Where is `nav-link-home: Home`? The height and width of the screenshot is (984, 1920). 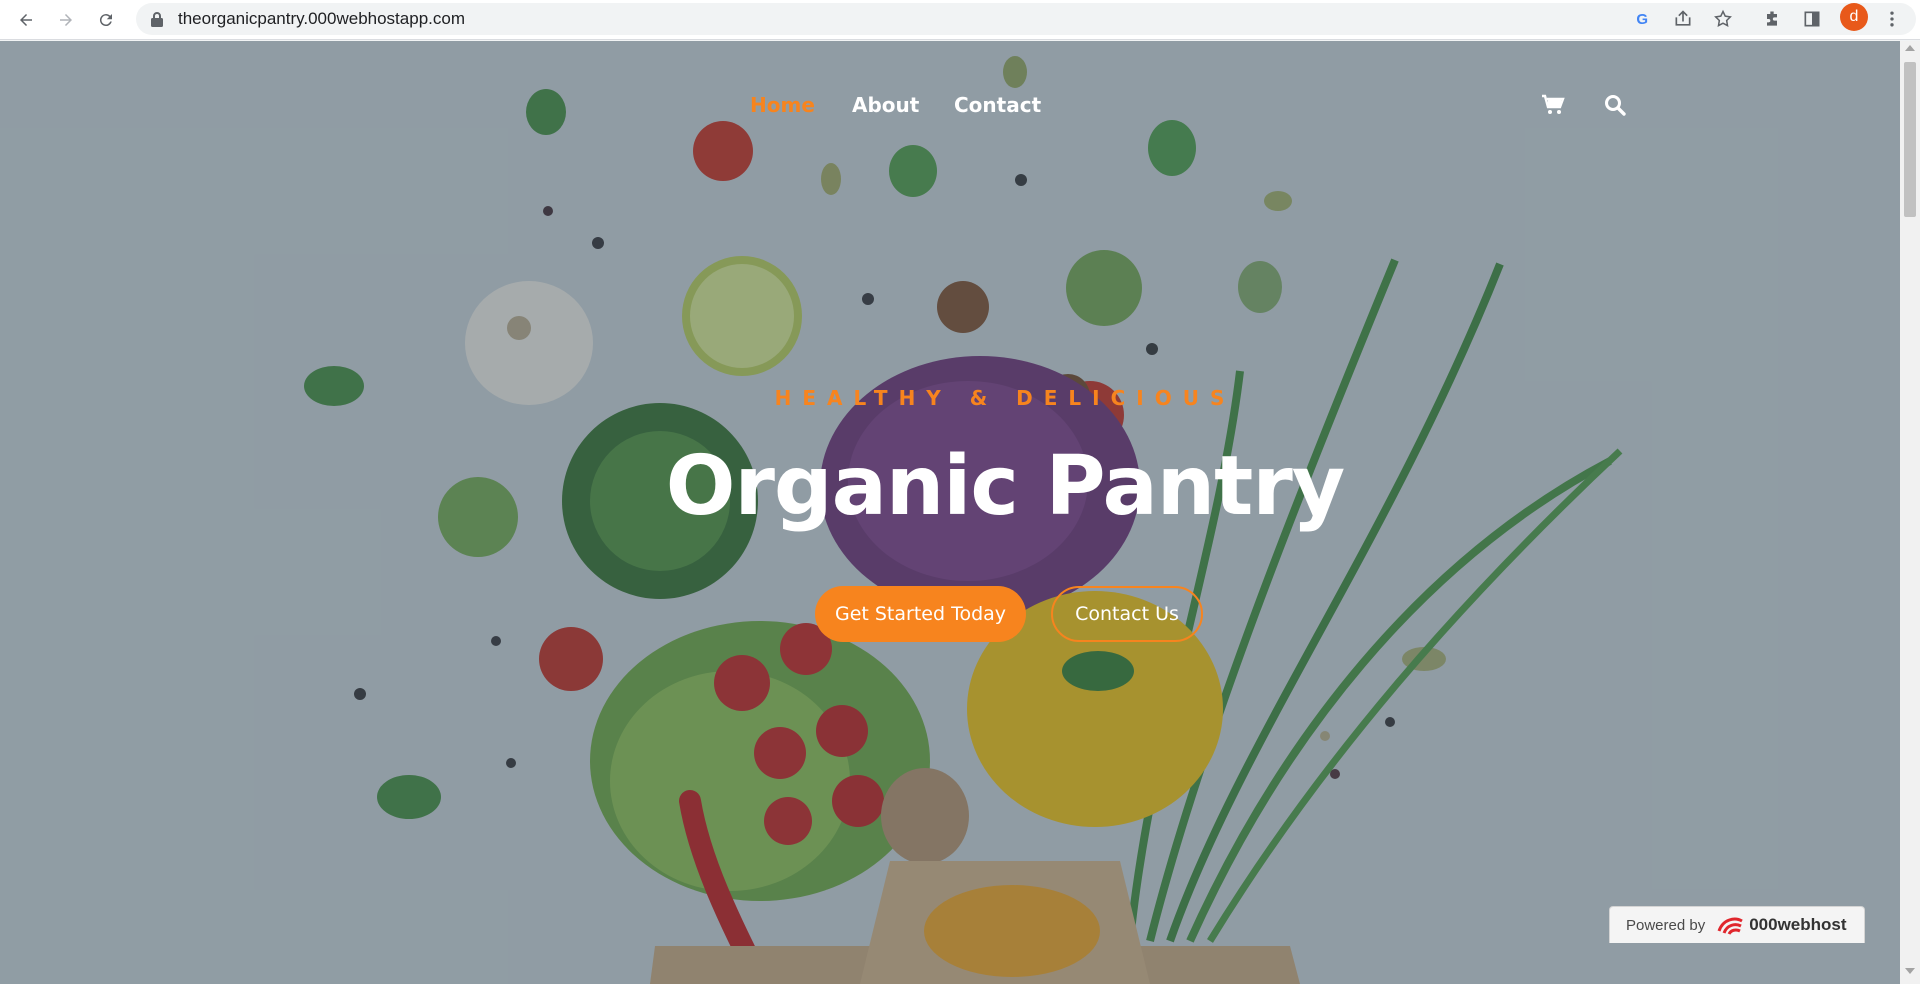 nav-link-home: Home is located at coordinates (782, 105).